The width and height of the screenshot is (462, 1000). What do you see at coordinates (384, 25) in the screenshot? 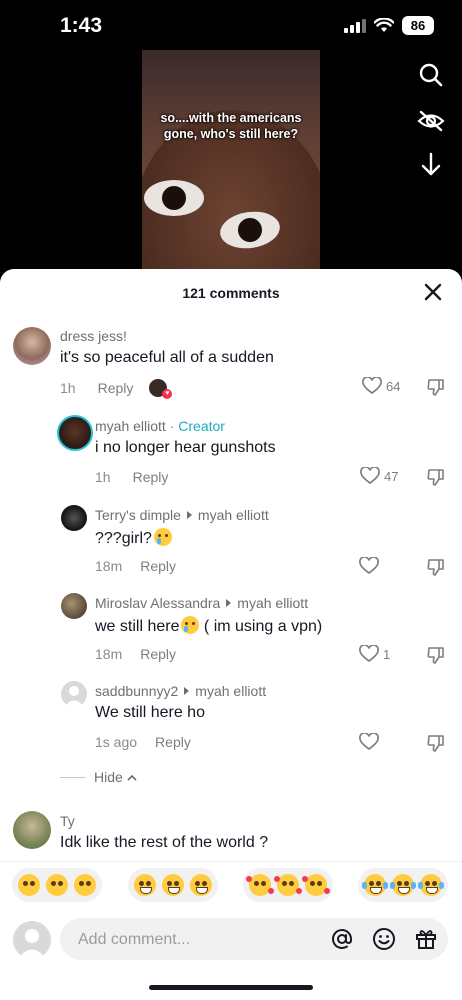
I see `wifi-icon` at bounding box center [384, 25].